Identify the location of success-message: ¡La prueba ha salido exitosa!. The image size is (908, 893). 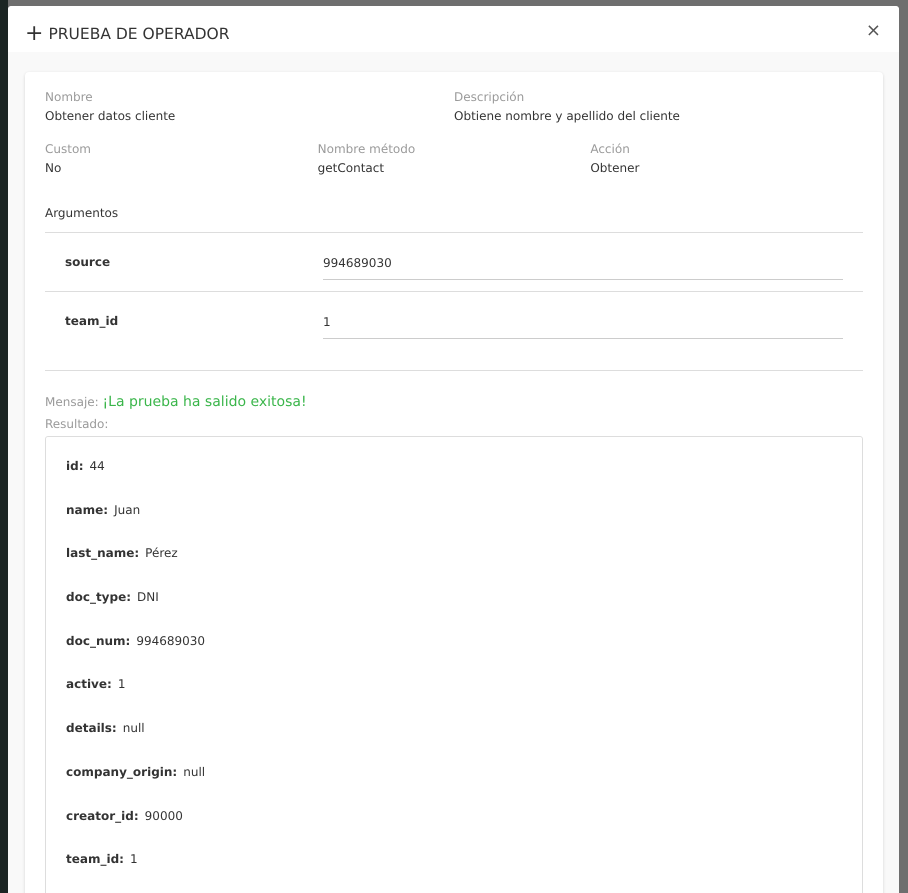
(204, 402).